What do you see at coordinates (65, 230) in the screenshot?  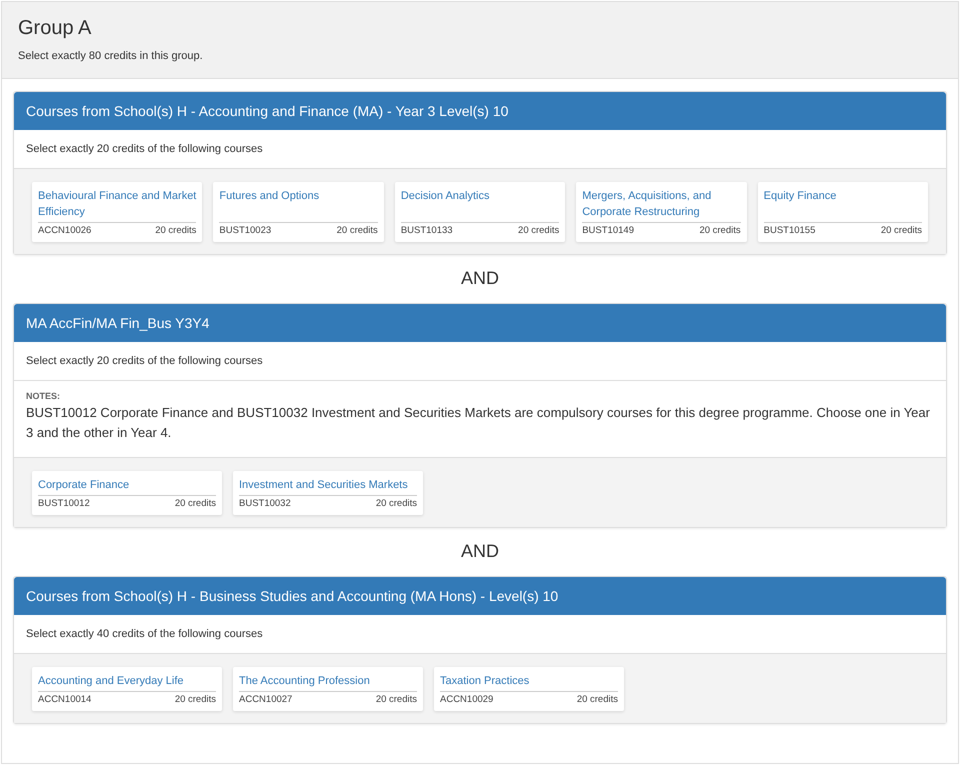 I see `course-code: ACCN10026` at bounding box center [65, 230].